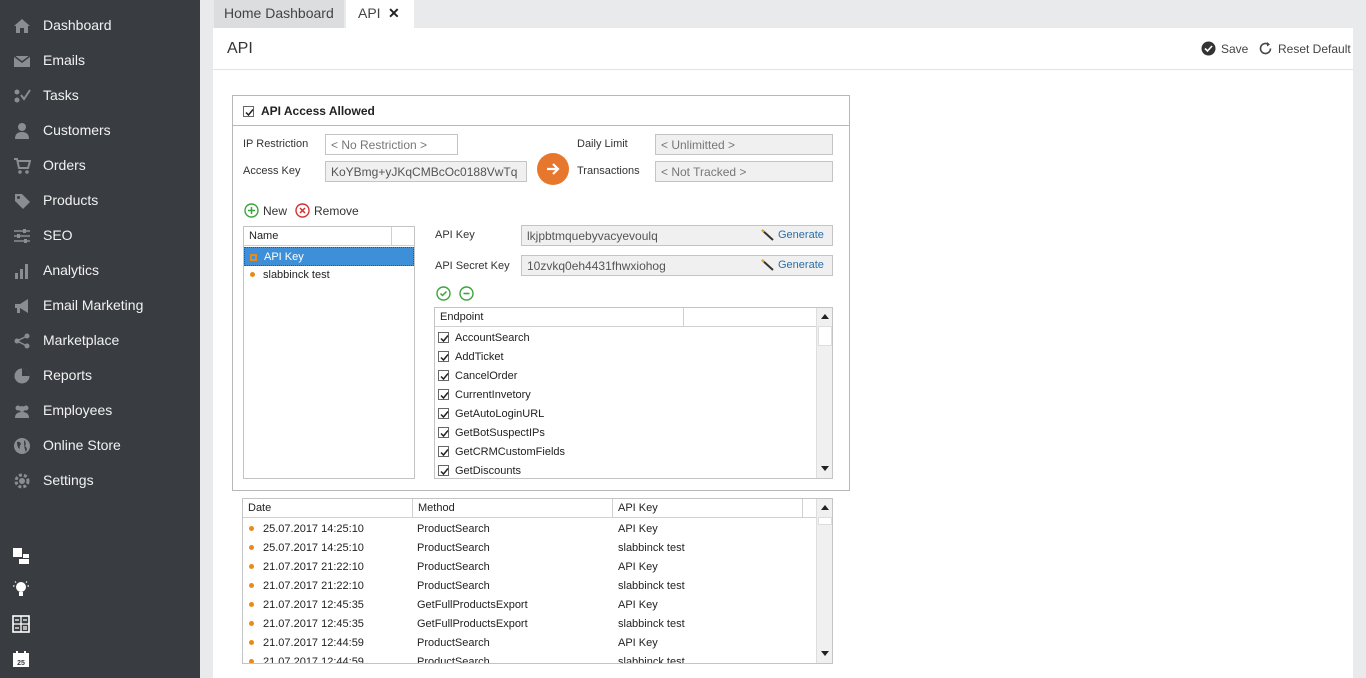 The width and height of the screenshot is (1366, 678). Describe the element at coordinates (492, 338) in the screenshot. I see `endpoint-name: AccountSearch` at that location.